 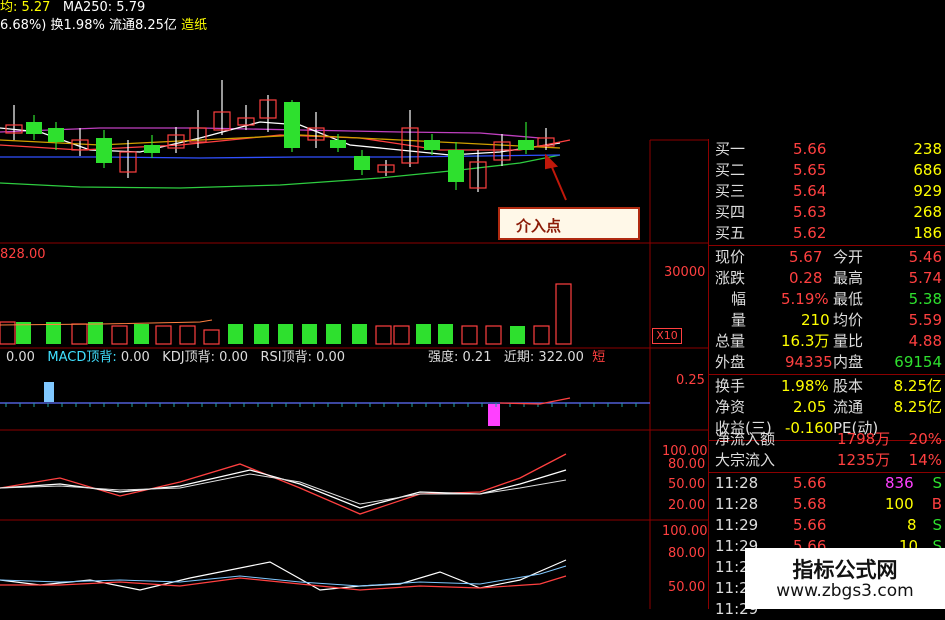 I want to click on strength-label: 强度:, so click(x=443, y=357).